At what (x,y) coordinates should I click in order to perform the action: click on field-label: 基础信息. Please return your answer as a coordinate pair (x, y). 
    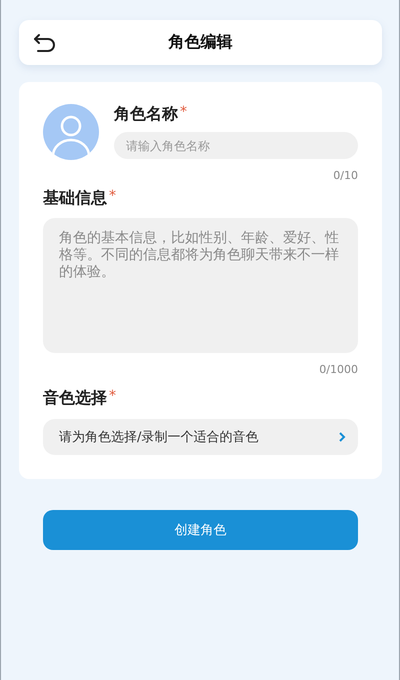
    Looking at the image, I should click on (75, 198).